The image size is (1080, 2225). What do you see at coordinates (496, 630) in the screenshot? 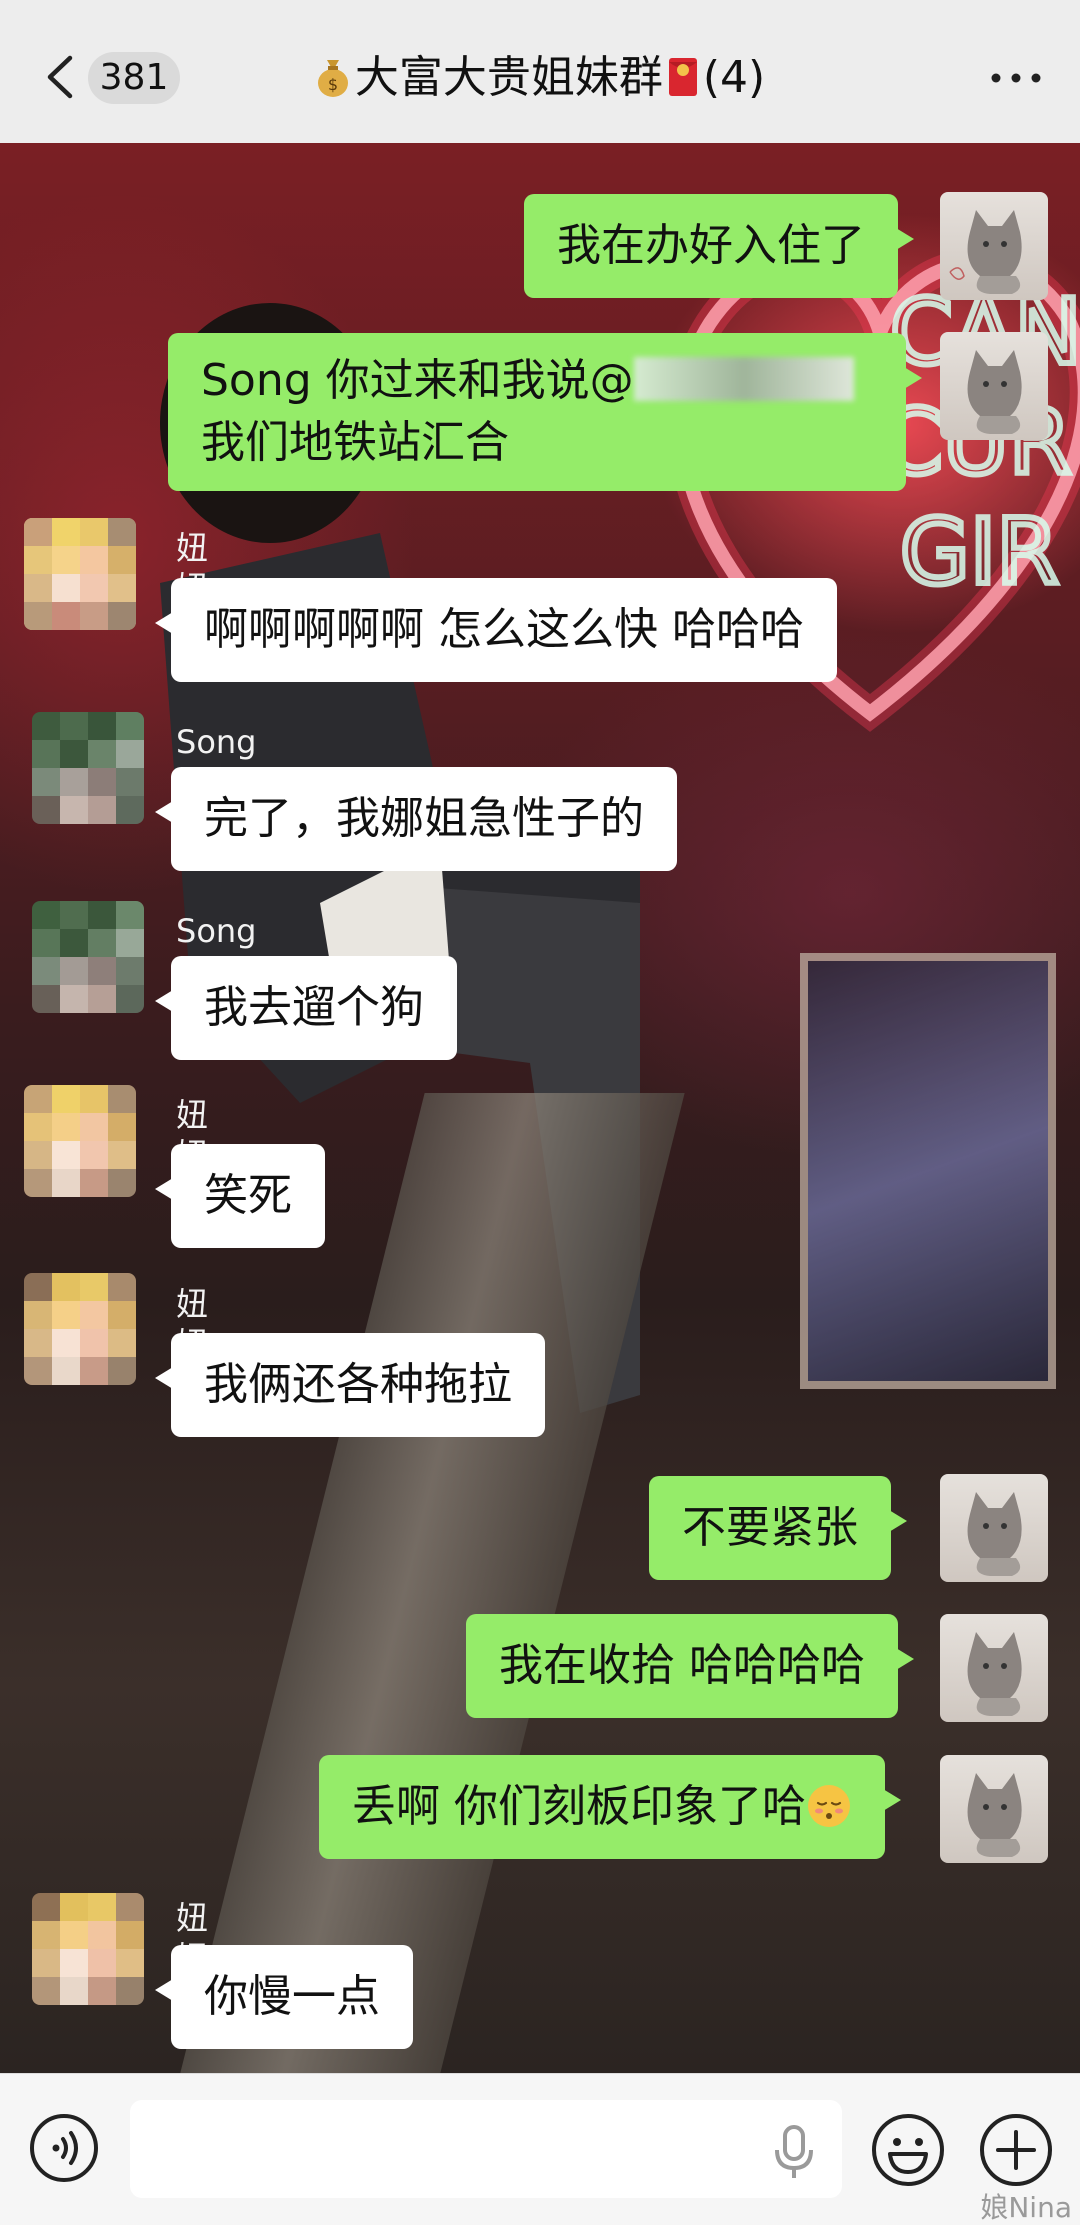
I see `message-bubble-incoming: 啊啊啊啊啊 怎么这么快 哈哈哈` at bounding box center [496, 630].